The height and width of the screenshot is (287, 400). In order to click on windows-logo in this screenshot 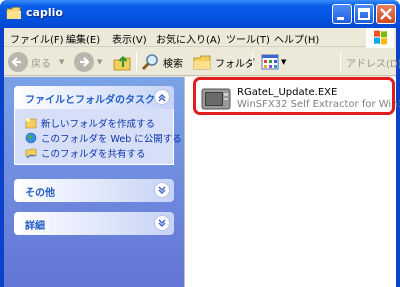, I will do `click(380, 38)`.